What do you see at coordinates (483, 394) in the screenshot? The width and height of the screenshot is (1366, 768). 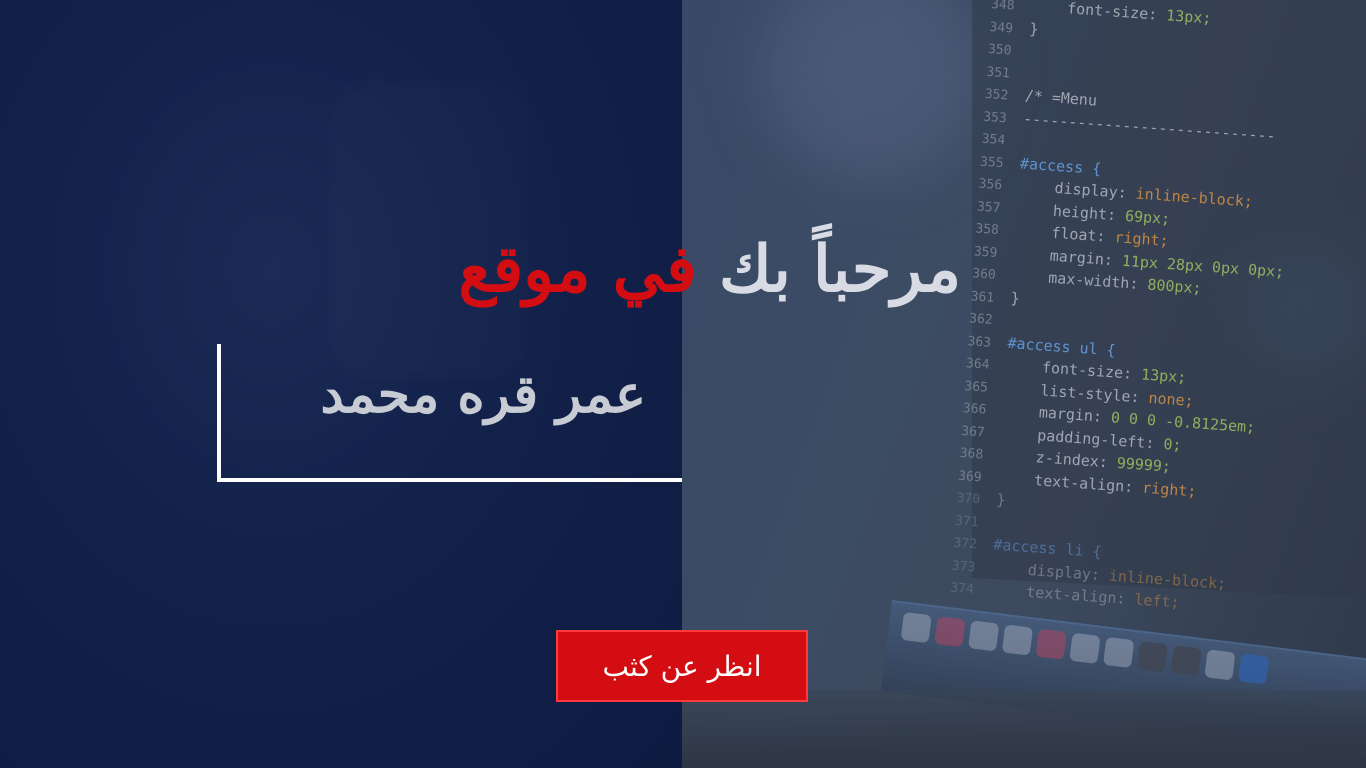 I see `site-owner-name: عمر قره محمد` at bounding box center [483, 394].